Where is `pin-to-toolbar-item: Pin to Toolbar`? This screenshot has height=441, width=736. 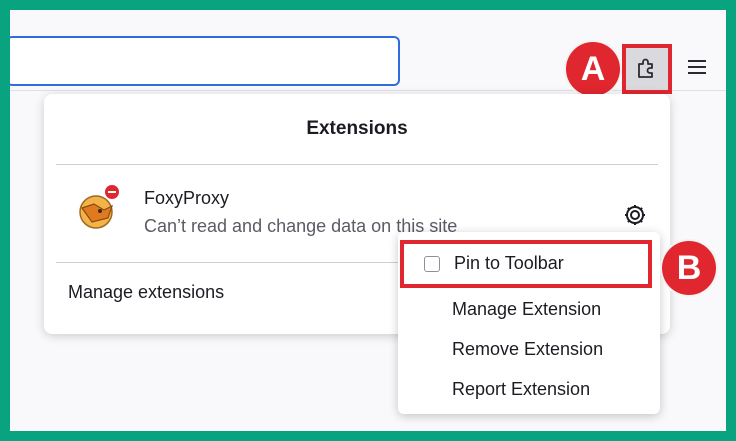 pin-to-toolbar-item: Pin to Toolbar is located at coordinates (526, 264).